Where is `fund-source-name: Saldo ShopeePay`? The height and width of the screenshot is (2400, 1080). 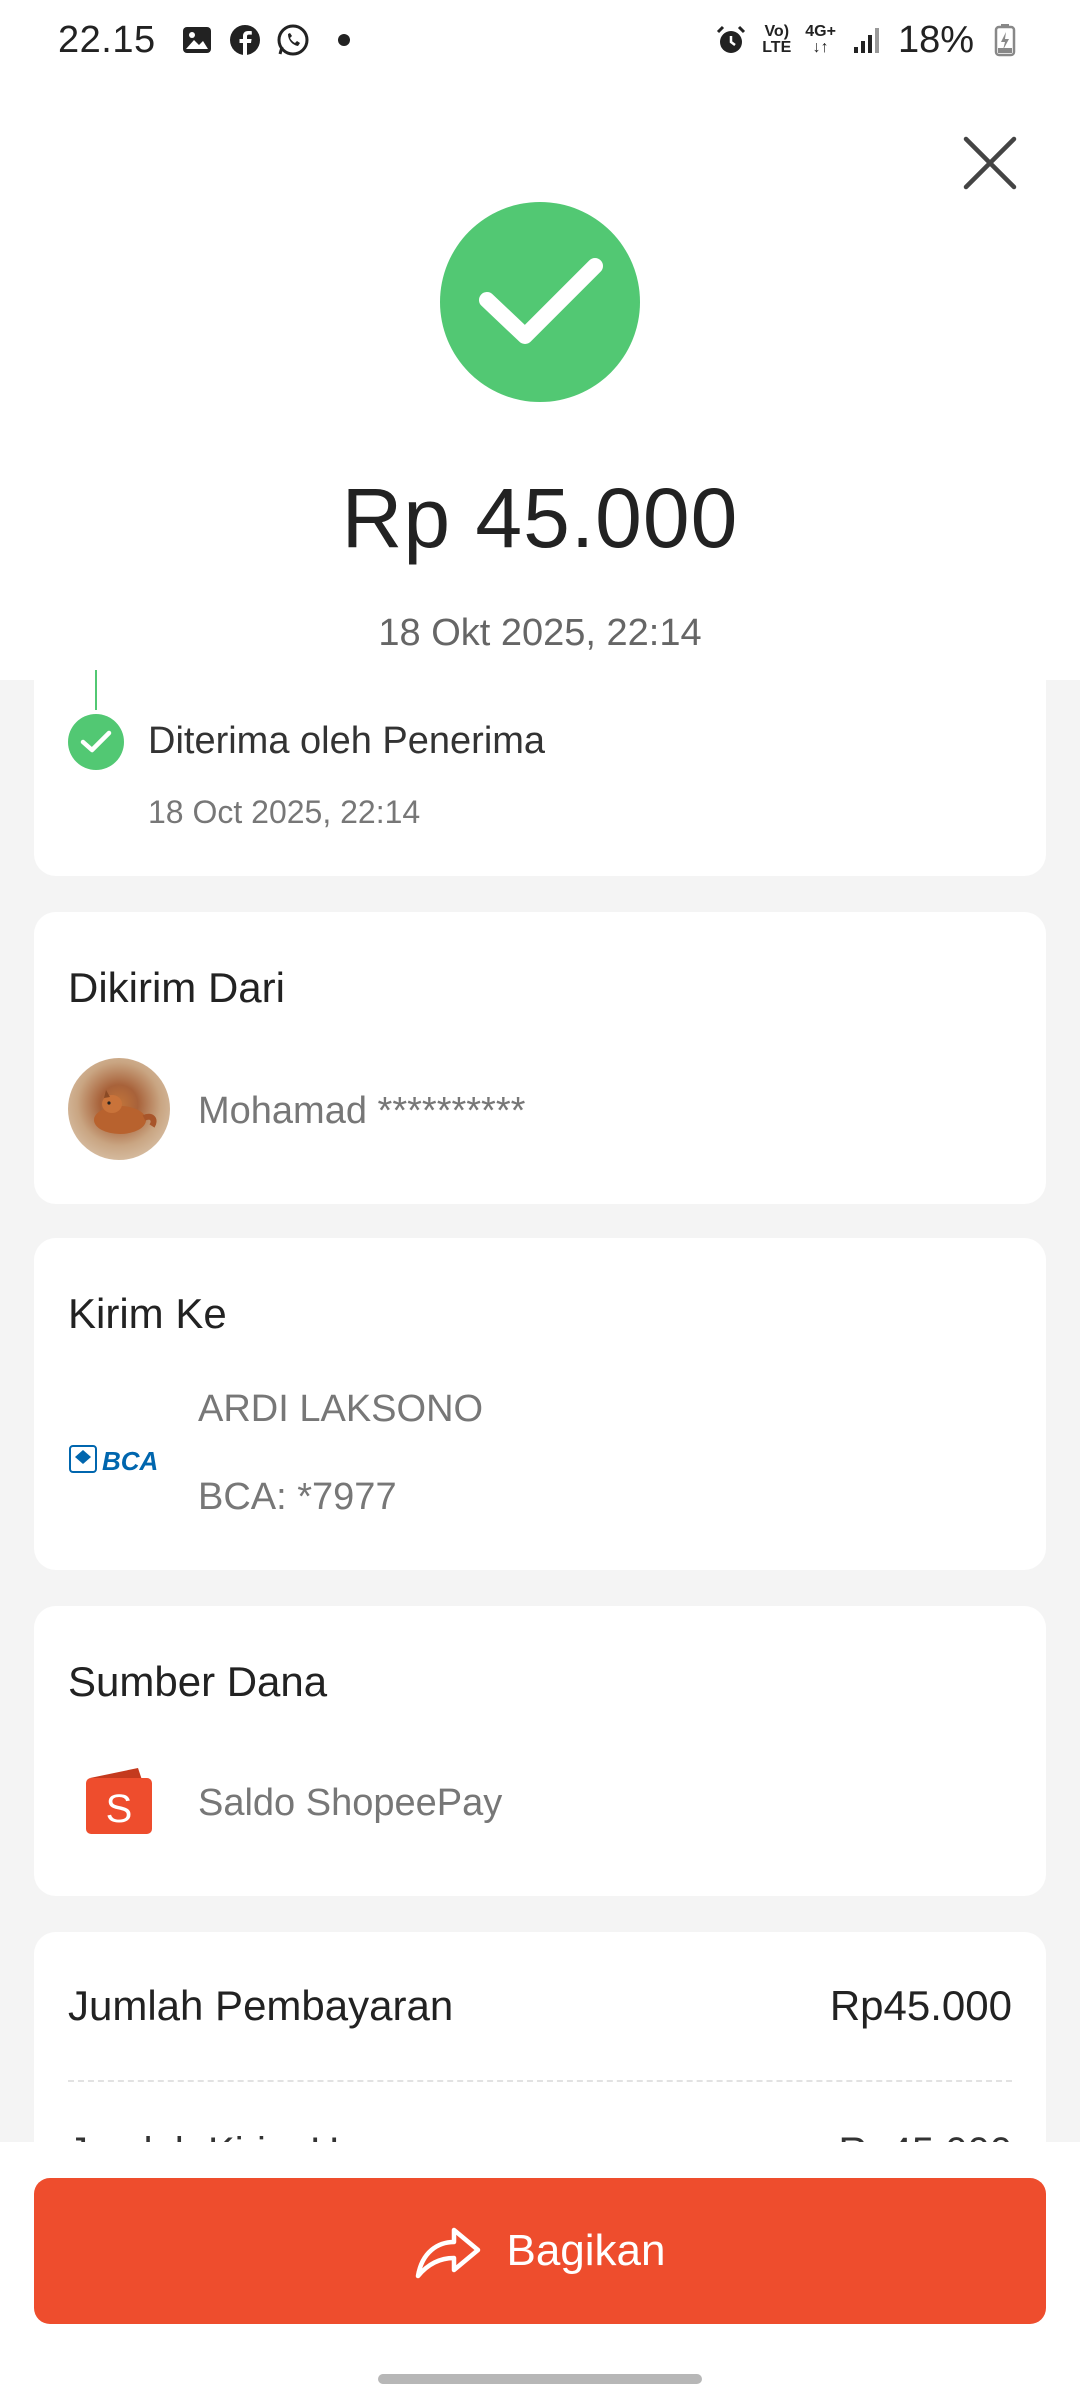
fund-source-name: Saldo ShopeePay is located at coordinates (350, 1803).